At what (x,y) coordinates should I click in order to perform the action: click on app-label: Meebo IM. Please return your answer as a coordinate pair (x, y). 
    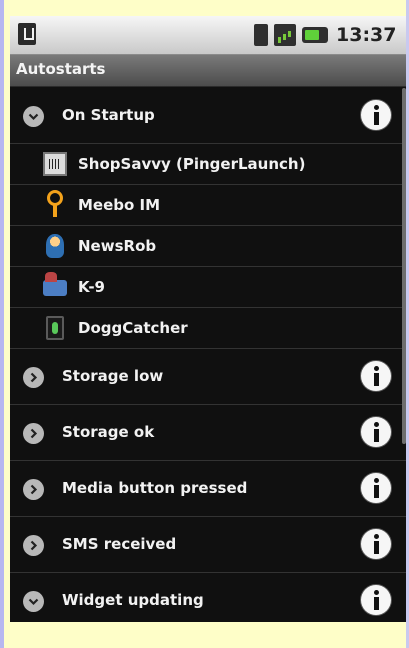
    Looking at the image, I should click on (119, 205).